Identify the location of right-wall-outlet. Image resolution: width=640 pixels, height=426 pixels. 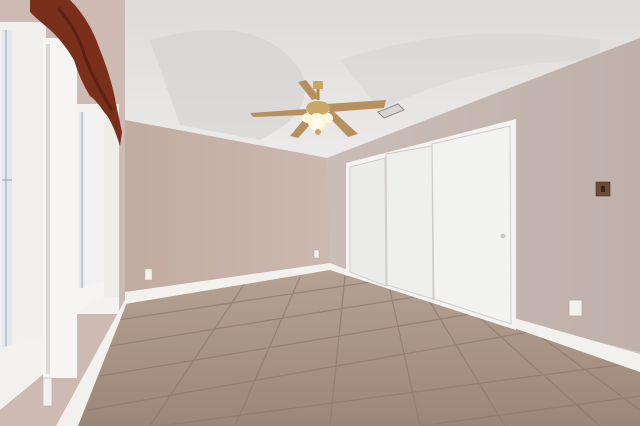
(575, 308).